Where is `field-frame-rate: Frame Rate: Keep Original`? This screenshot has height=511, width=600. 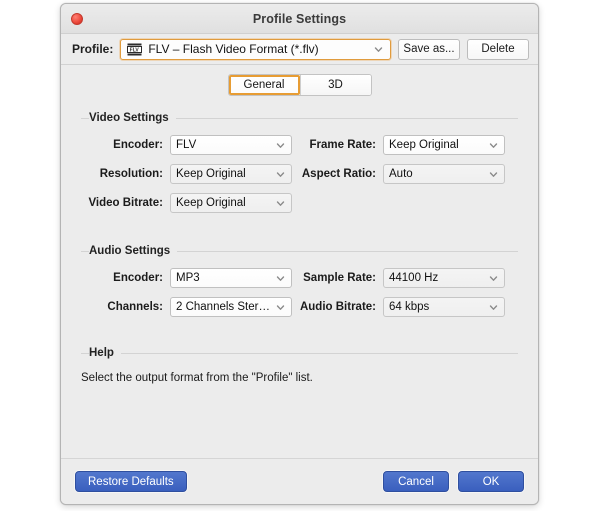 field-frame-rate: Frame Rate: Keep Original is located at coordinates (405, 145).